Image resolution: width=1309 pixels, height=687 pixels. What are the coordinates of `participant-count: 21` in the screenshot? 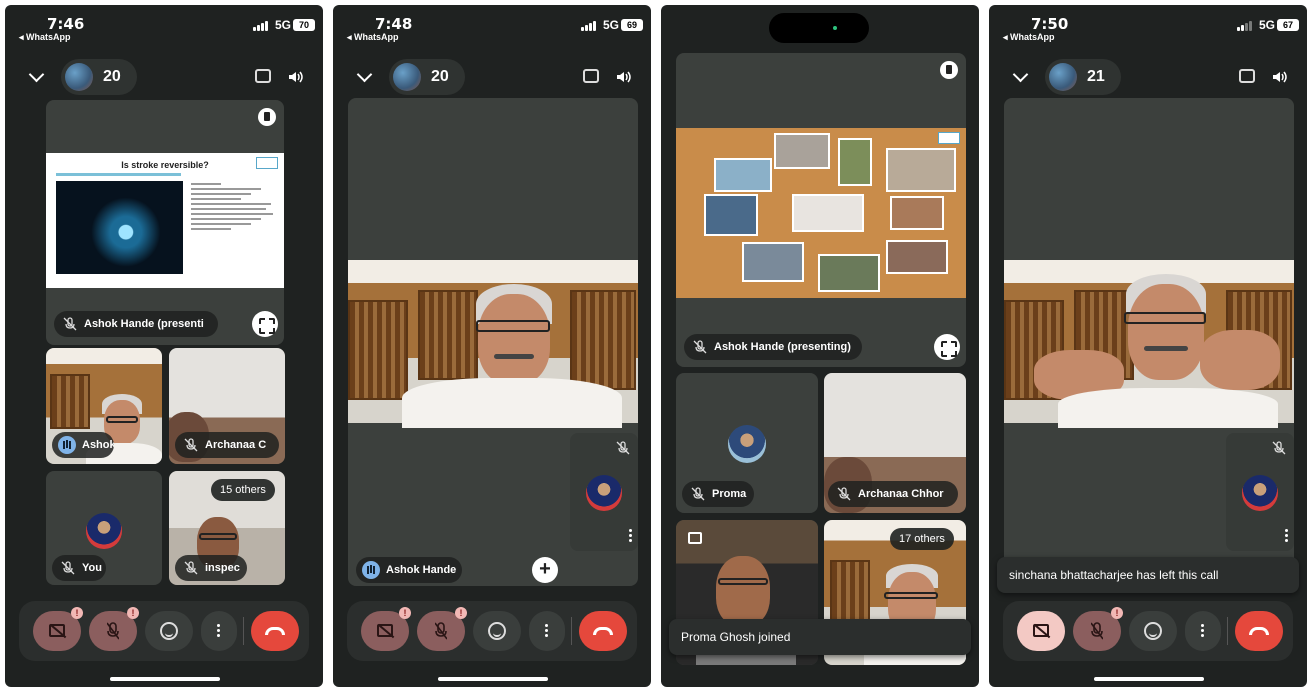 It's located at (1096, 76).